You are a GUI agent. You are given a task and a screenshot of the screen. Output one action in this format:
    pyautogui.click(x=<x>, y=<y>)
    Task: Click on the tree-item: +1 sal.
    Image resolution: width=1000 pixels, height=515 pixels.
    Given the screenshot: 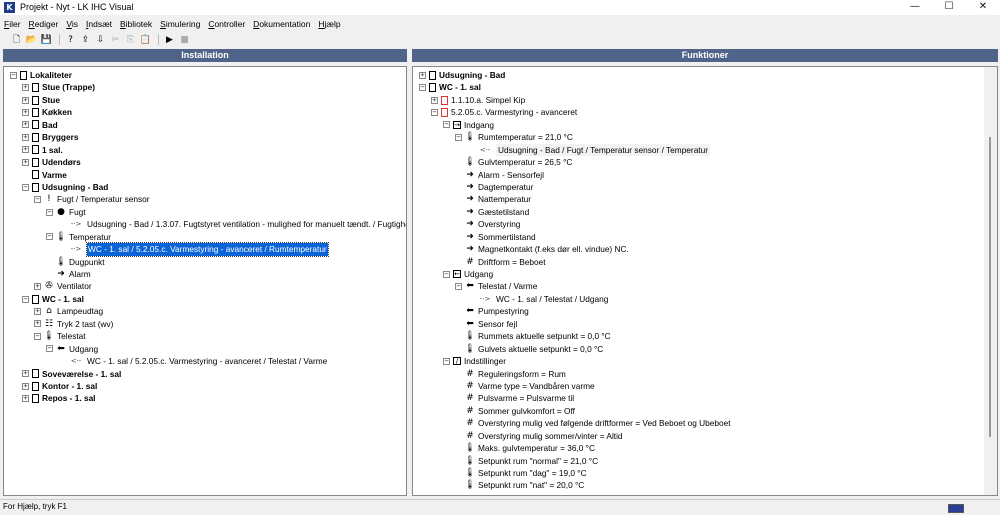 What is the action you would take?
    pyautogui.click(x=205, y=150)
    